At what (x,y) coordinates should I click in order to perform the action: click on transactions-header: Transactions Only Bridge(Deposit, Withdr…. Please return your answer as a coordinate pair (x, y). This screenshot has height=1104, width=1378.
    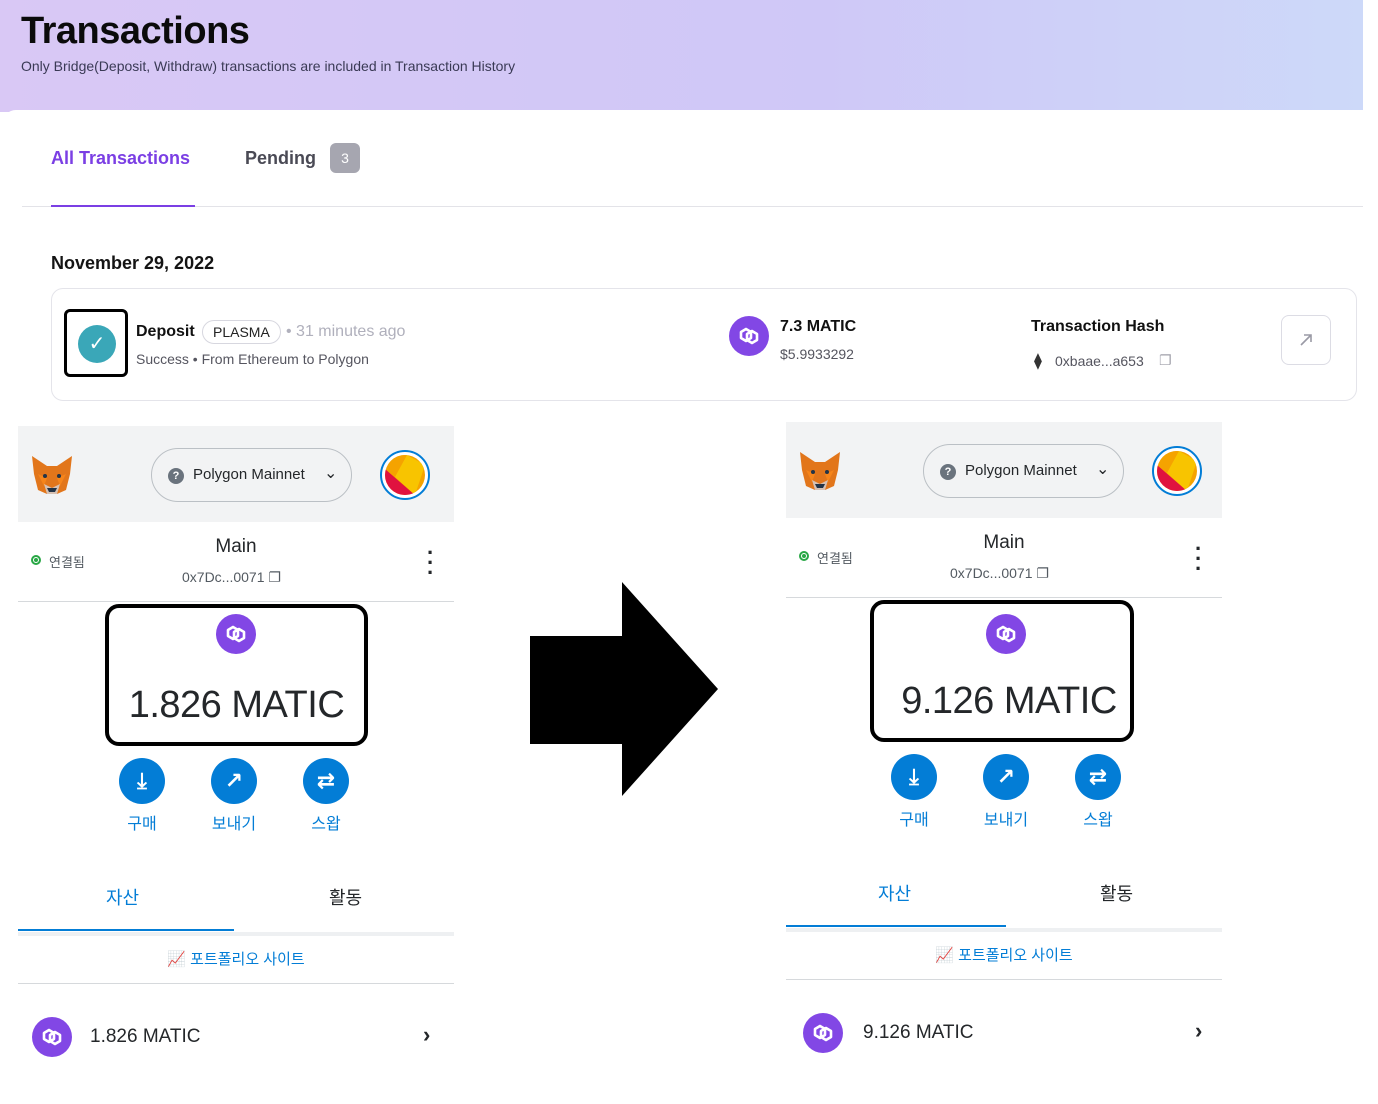
    Looking at the image, I should click on (681, 56).